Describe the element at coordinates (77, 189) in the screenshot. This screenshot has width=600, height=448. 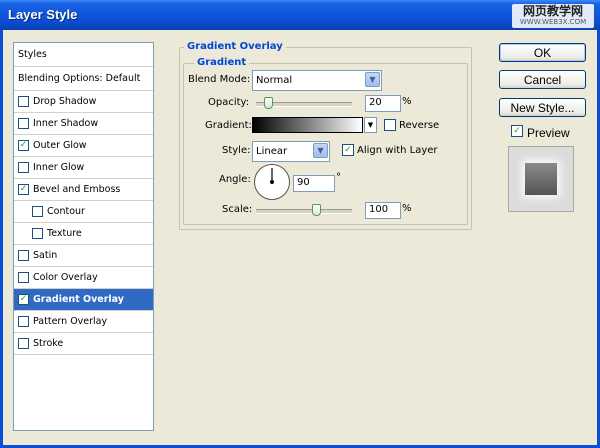
I see `style-item-label: Bevel and Emboss` at that location.